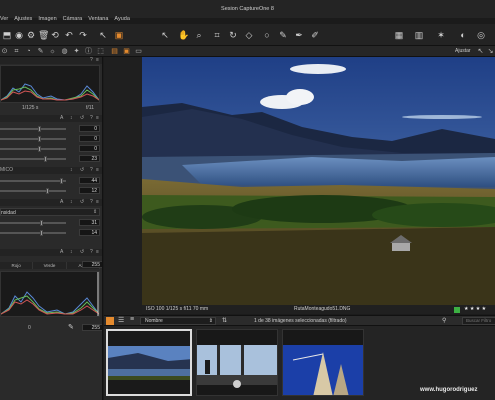 This screenshot has width=495, height=400. I want to click on color-tab-icon: ✎, so click(40, 51).